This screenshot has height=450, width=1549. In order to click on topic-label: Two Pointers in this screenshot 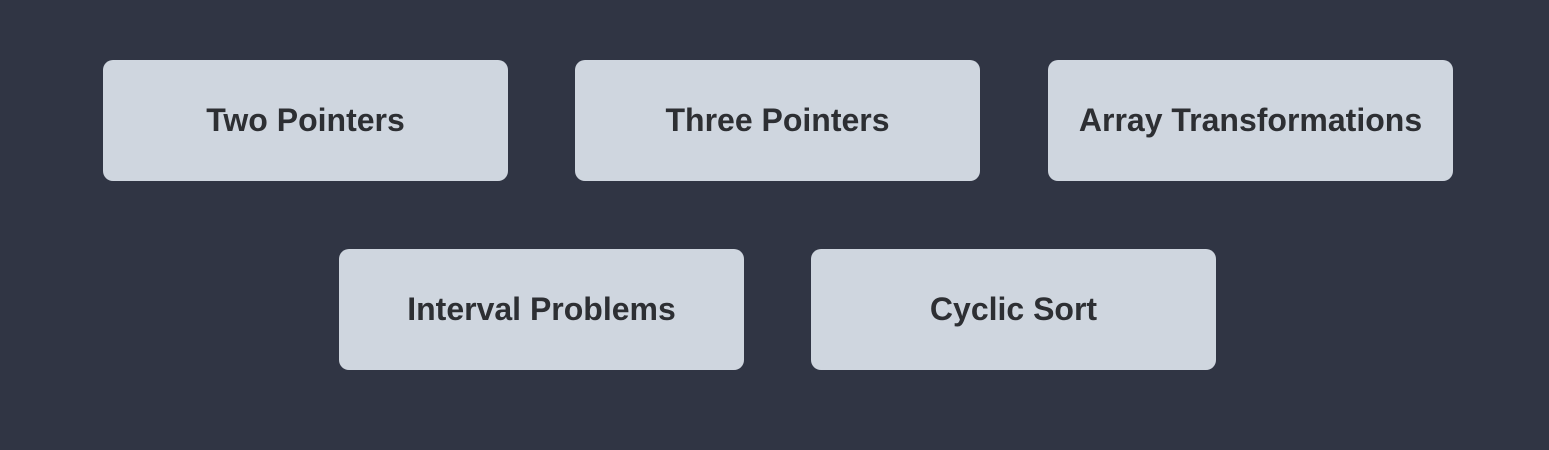, I will do `click(305, 120)`.